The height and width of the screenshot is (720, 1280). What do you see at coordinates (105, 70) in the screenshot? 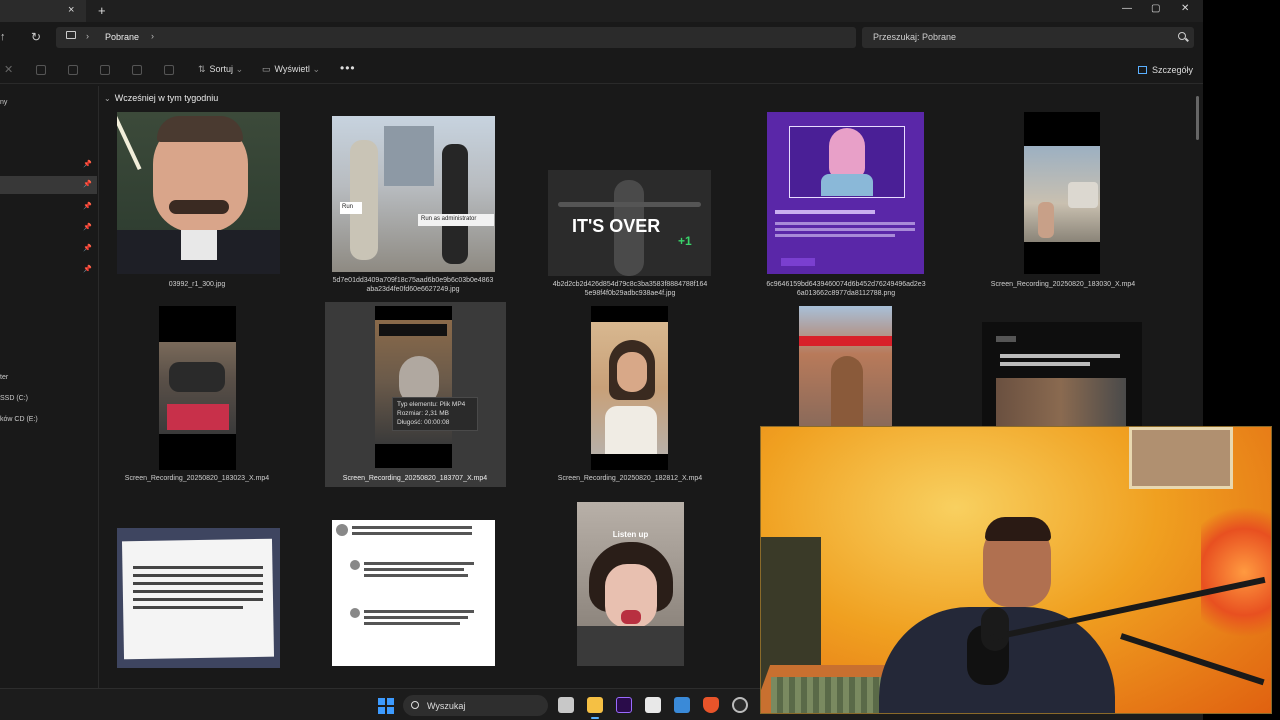
I see `rename-icon` at bounding box center [105, 70].